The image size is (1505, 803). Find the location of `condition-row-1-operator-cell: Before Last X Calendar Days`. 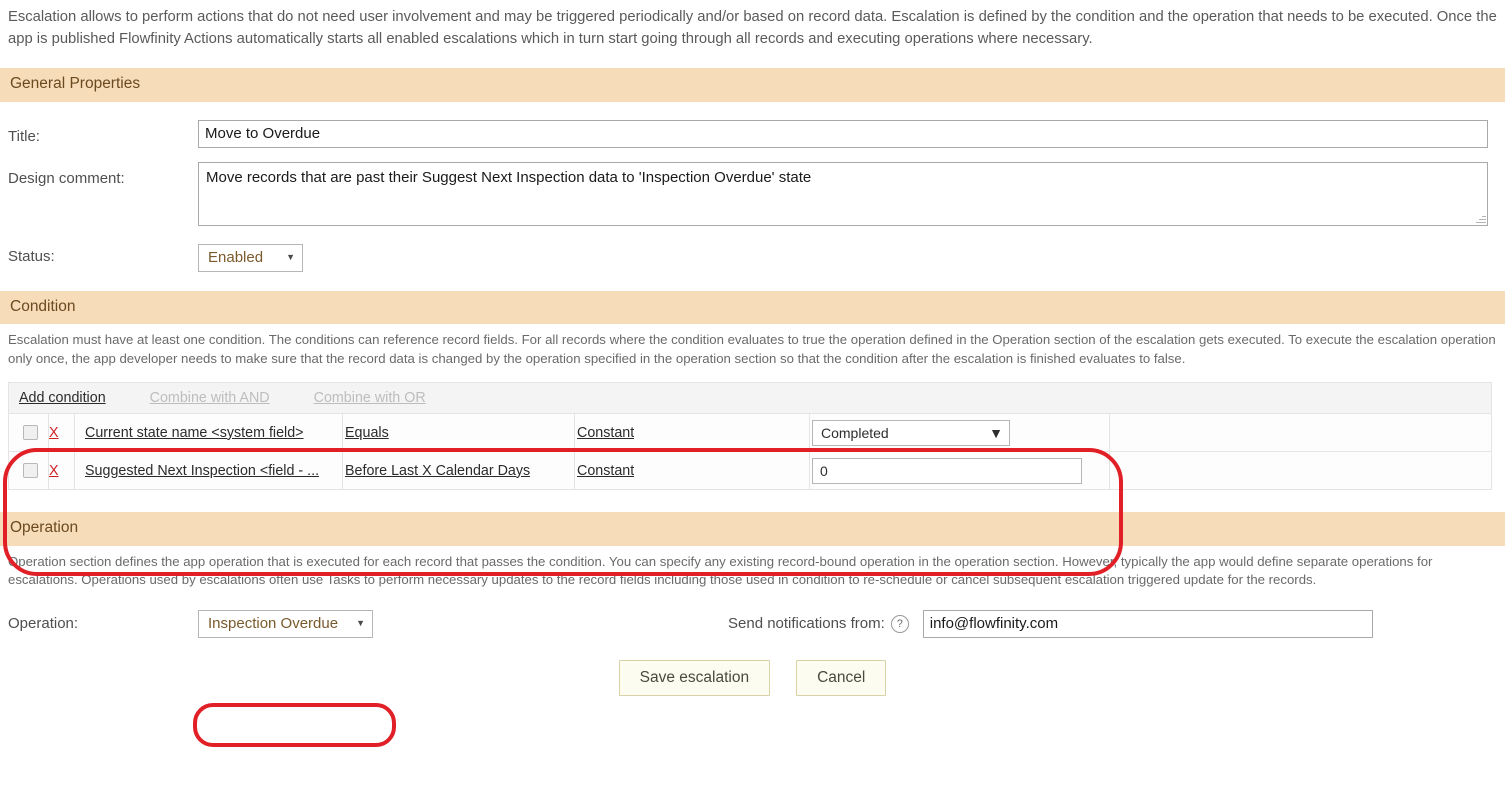

condition-row-1-operator-cell: Before Last X Calendar Days is located at coordinates (458, 471).